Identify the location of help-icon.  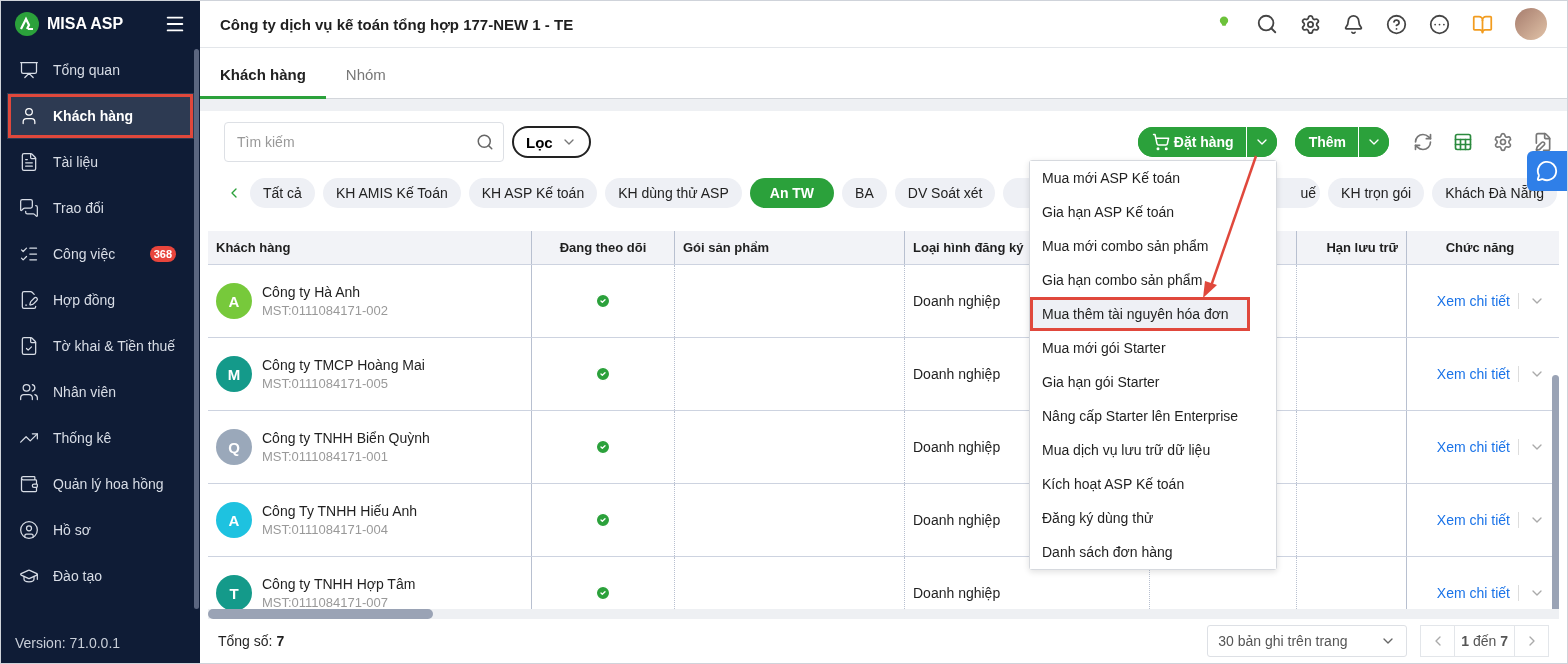
(1396, 24).